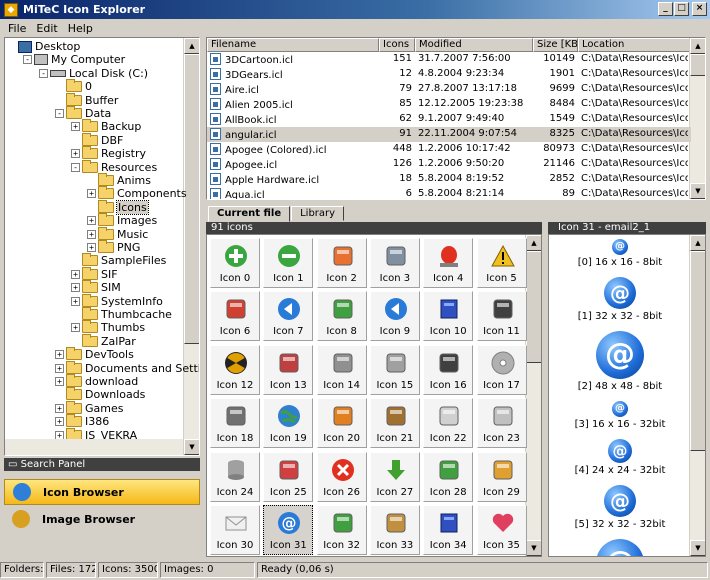  I want to click on tree-item: + I386, so click(82, 421).